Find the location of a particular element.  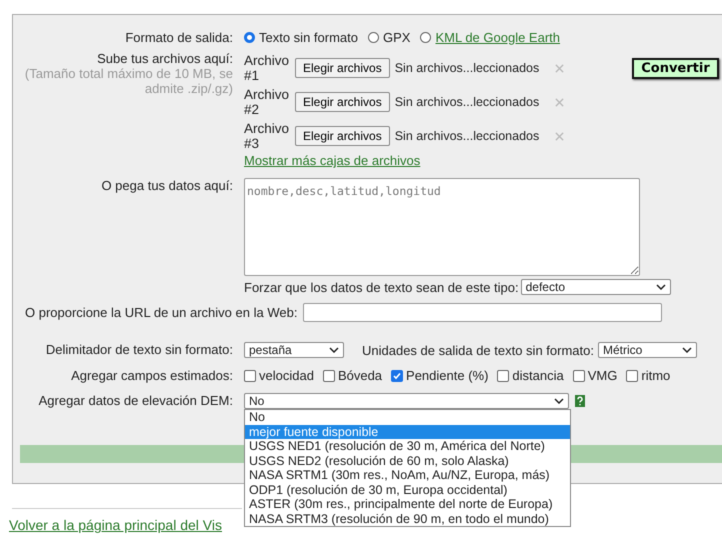

field-label: O proporcione la URL de un archivo en la Web: is located at coordinates (161, 312).